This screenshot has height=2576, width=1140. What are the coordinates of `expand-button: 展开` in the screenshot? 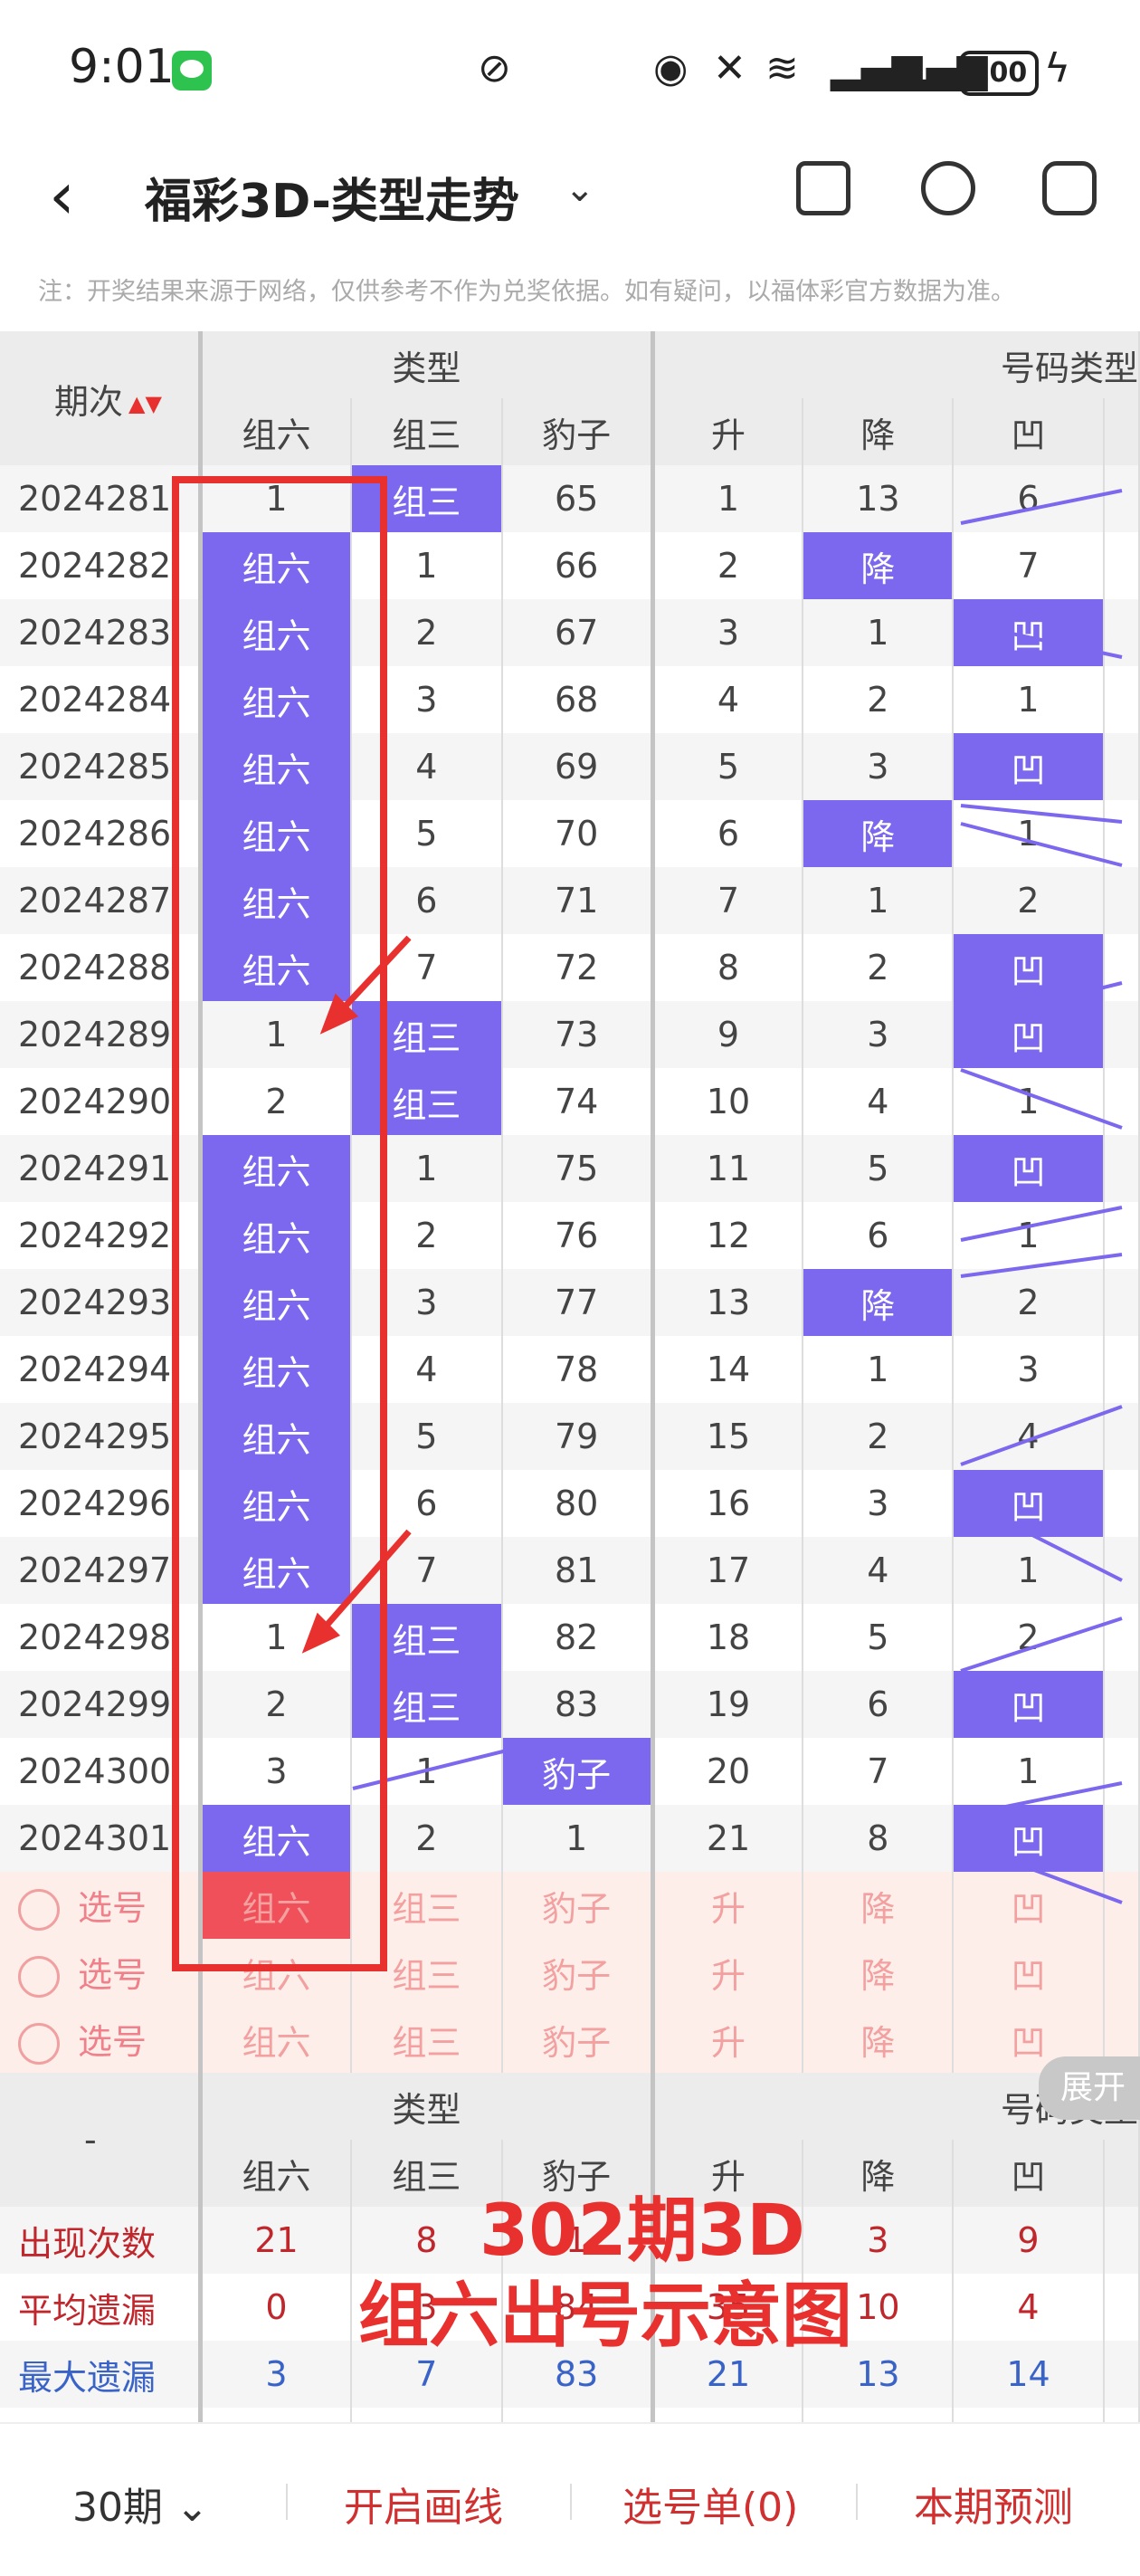 It's located at (1089, 2088).